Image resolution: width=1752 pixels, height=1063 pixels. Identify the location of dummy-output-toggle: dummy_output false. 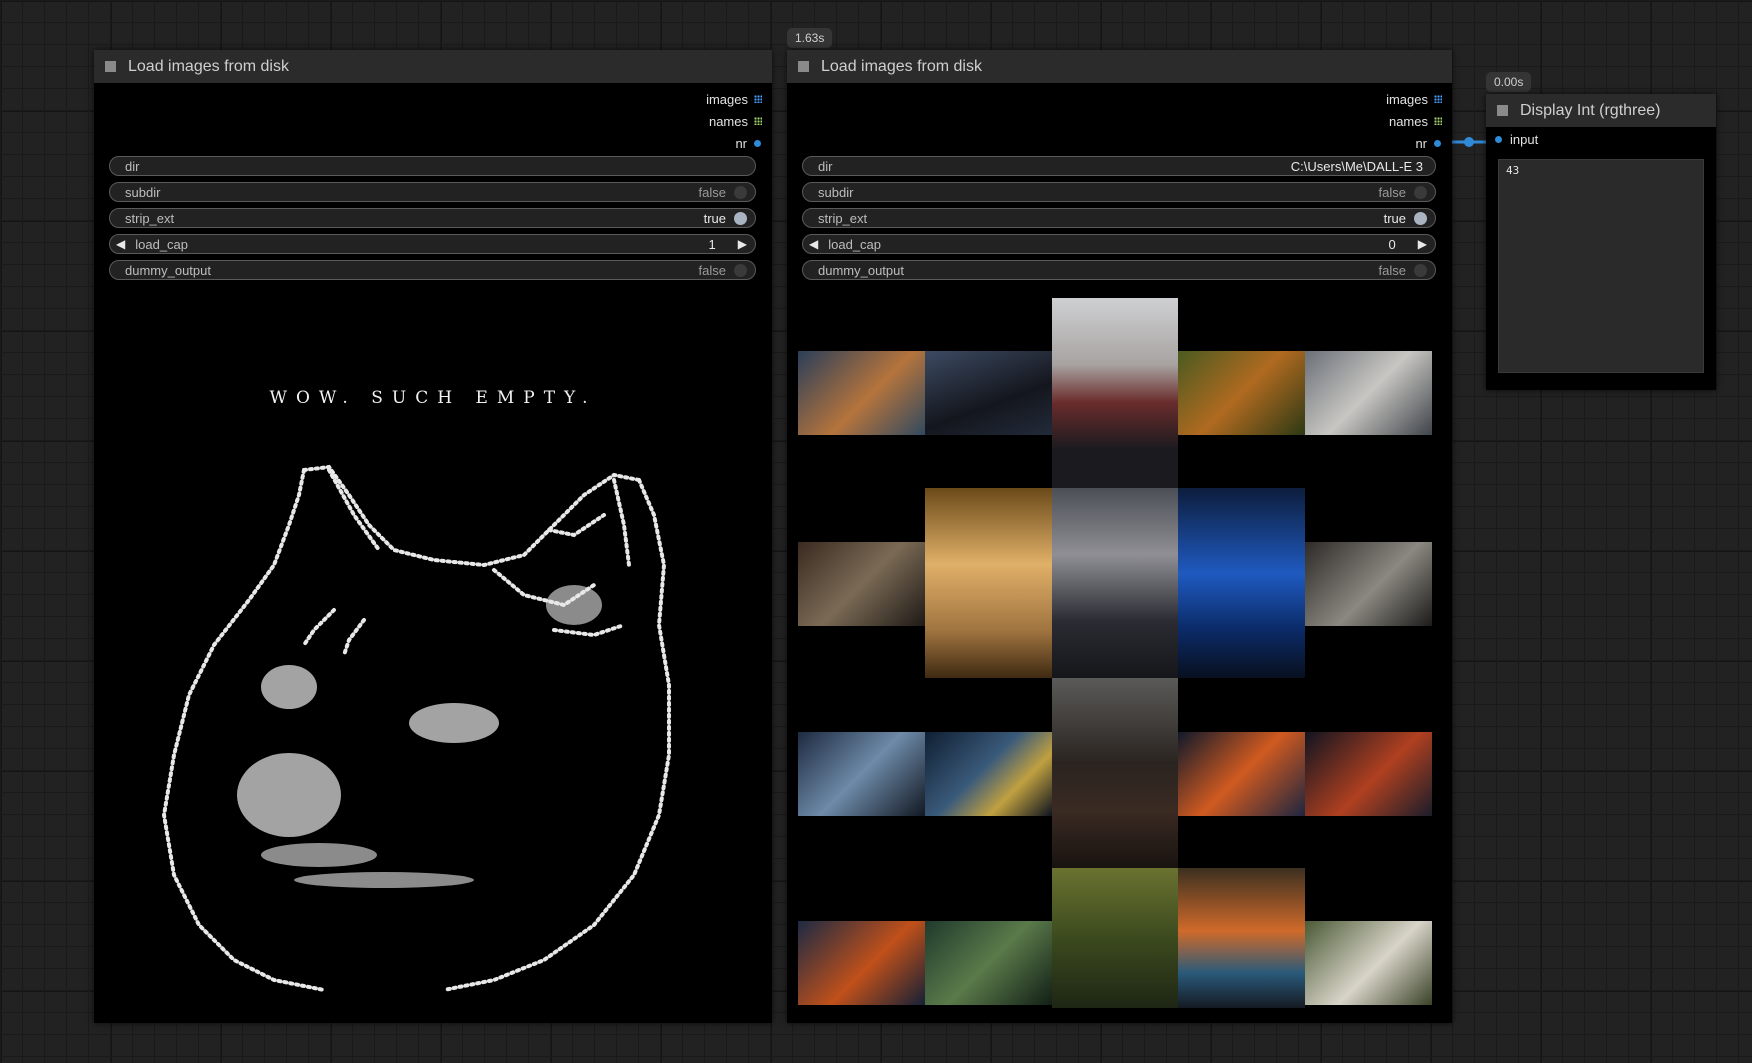
(432, 270).